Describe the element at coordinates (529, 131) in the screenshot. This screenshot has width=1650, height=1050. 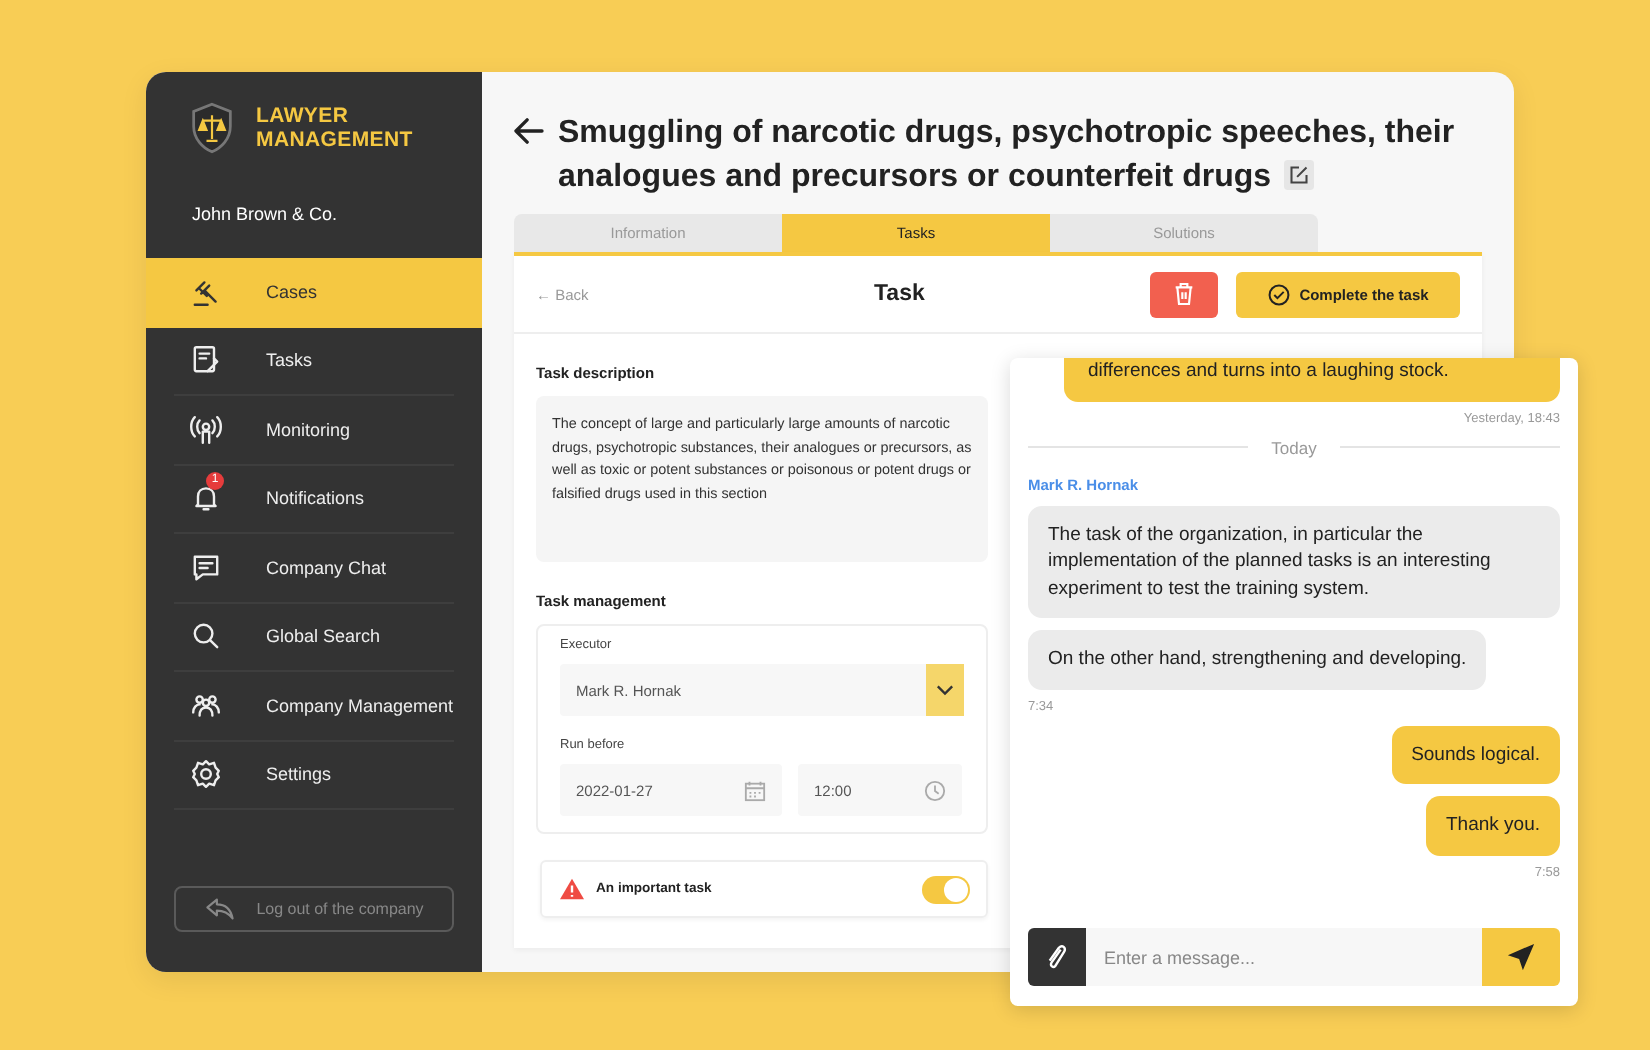
I see `back-arrow-icon` at that location.